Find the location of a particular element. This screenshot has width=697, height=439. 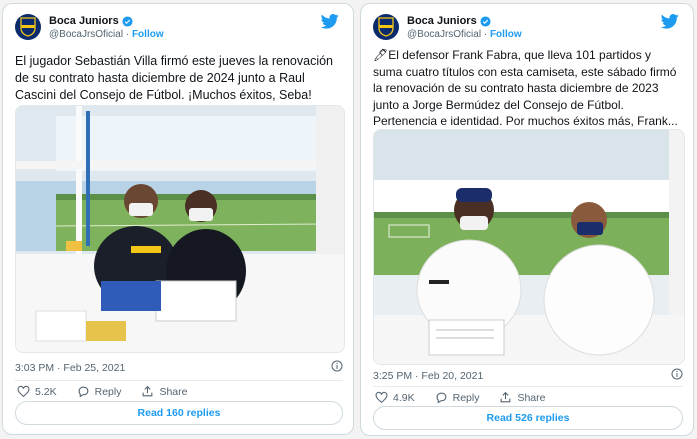

like-button: 4.9K is located at coordinates (395, 397).